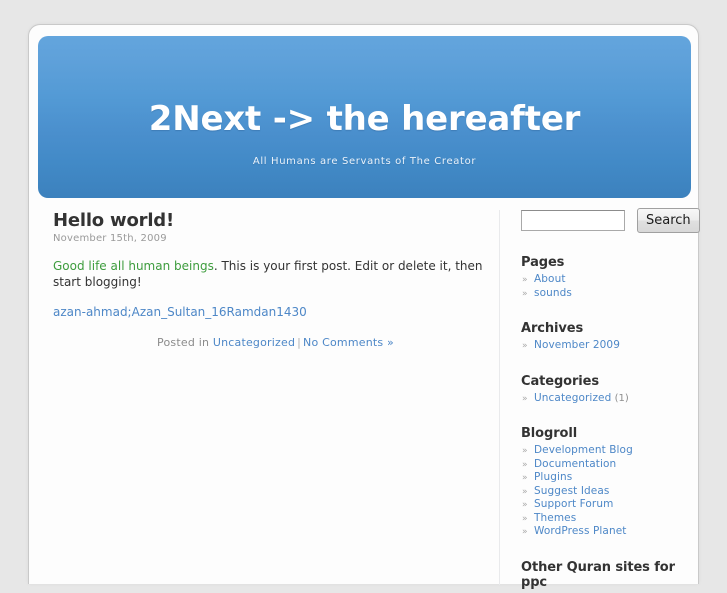 Image resolution: width=727 pixels, height=593 pixels. What do you see at coordinates (620, 398) in the screenshot?
I see `widget-item-count: (1)` at bounding box center [620, 398].